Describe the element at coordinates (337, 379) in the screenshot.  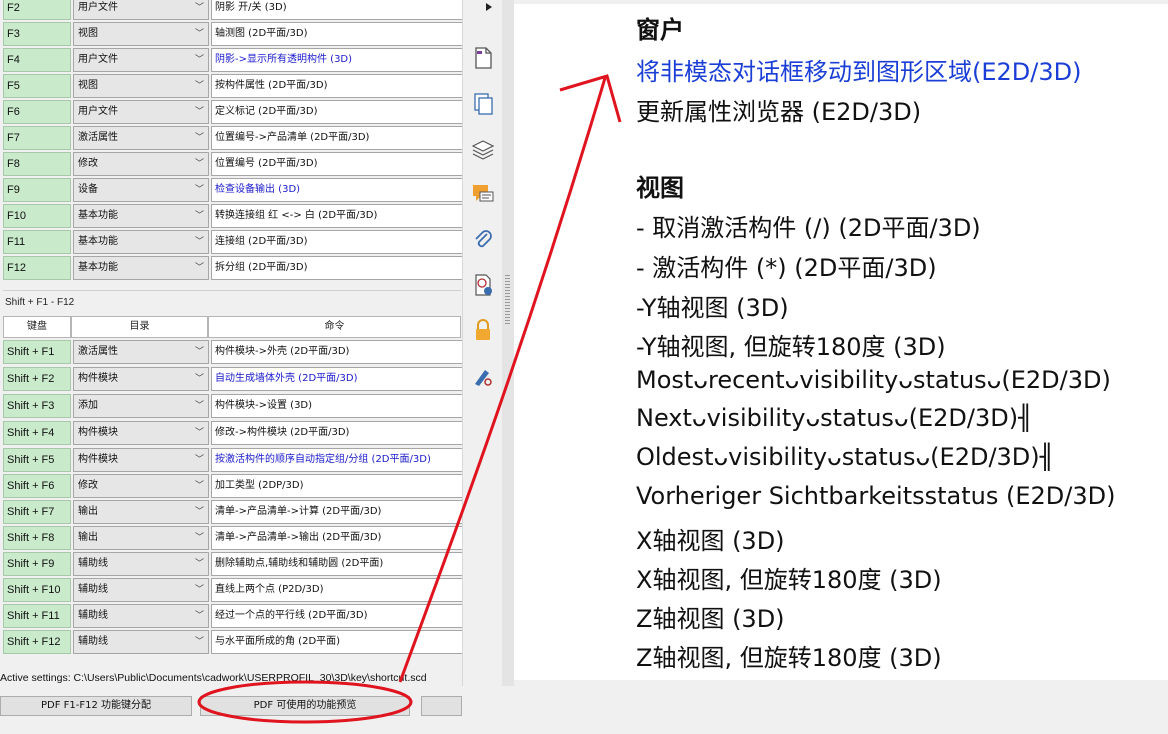
I see `command-field: 自动生成墙体外壳 (2D平面/3D)` at that location.